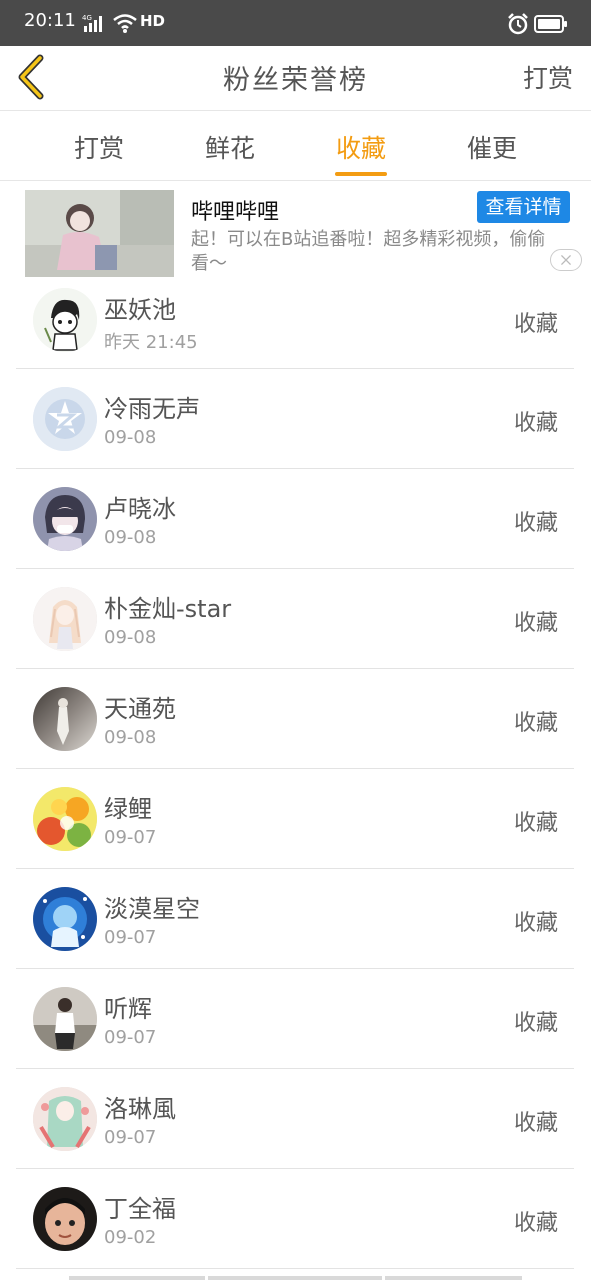 The width and height of the screenshot is (591, 1280). What do you see at coordinates (295, 819) in the screenshot?
I see `list-item: 绿鲤 09-07 收藏` at bounding box center [295, 819].